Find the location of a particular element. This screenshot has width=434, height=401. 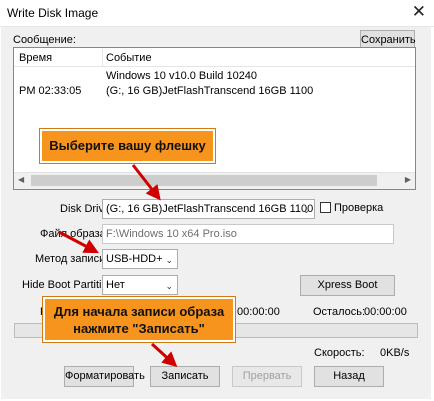

write-method-select: USB-HDD+ ⌄ is located at coordinates (140, 259).